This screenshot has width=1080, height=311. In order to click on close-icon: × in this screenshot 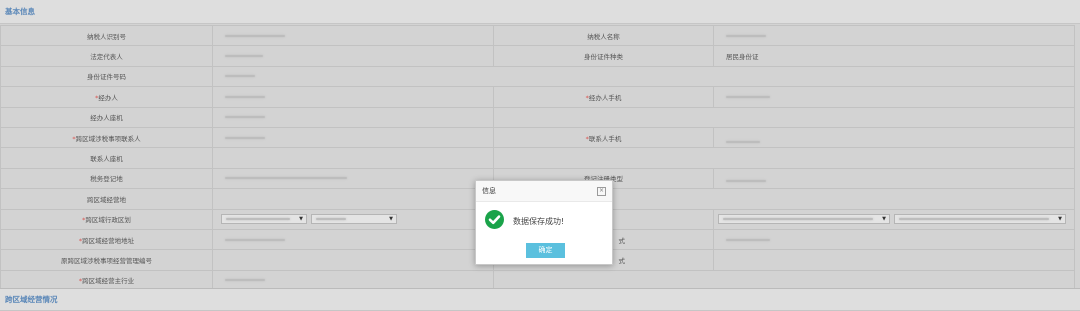, I will do `click(601, 191)`.